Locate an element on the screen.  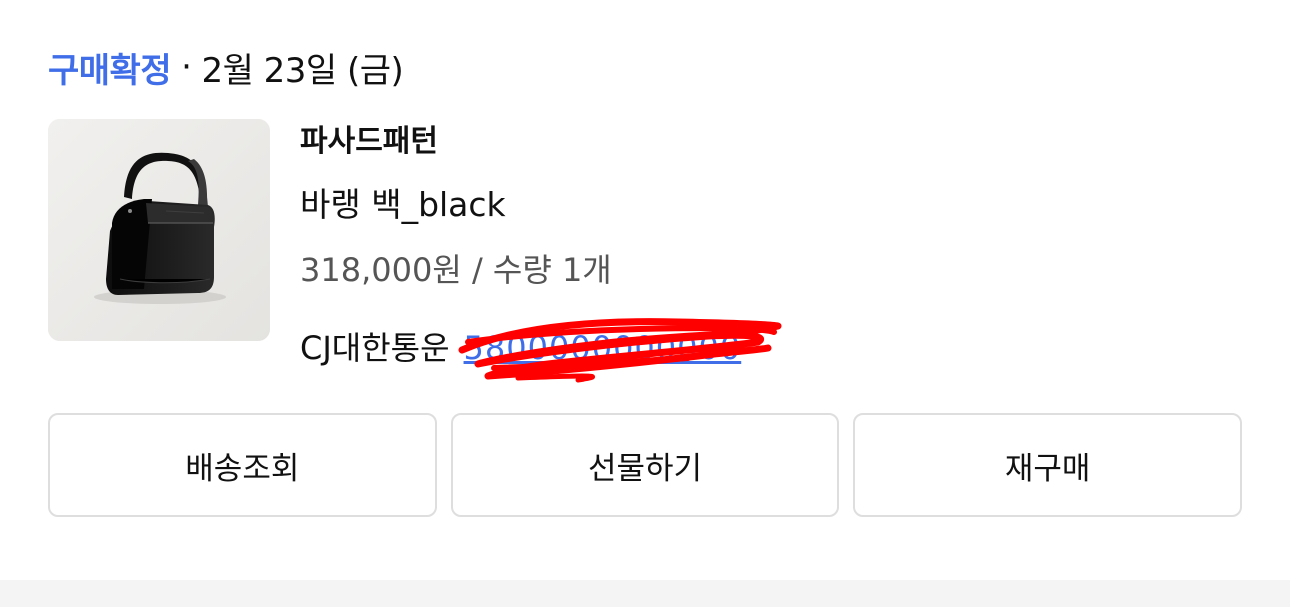
order-date: 2월 23일 (금) is located at coordinates (302, 70).